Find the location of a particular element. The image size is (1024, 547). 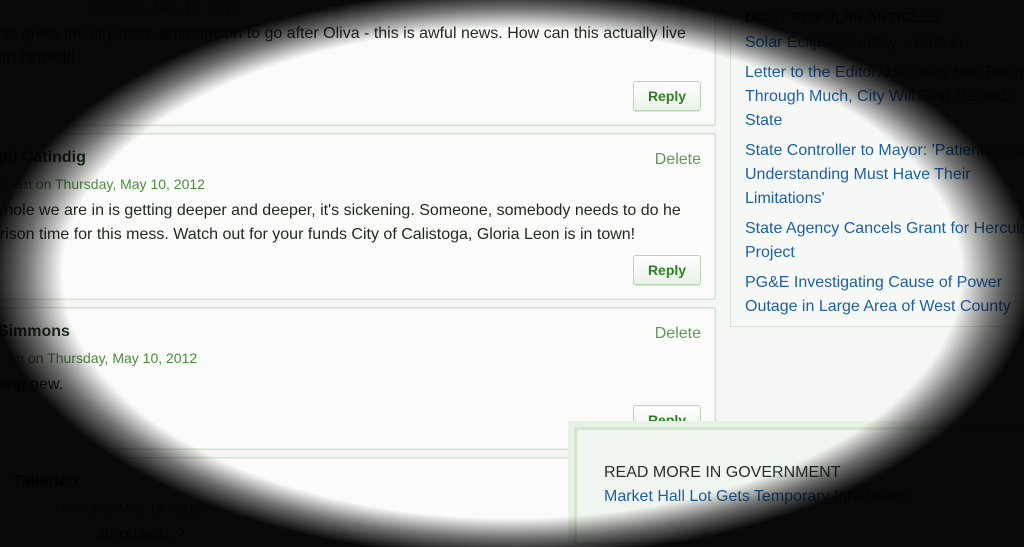

comment-meta: 2 am on Thursday, May 10, 2012 is located at coordinates (99, 358).